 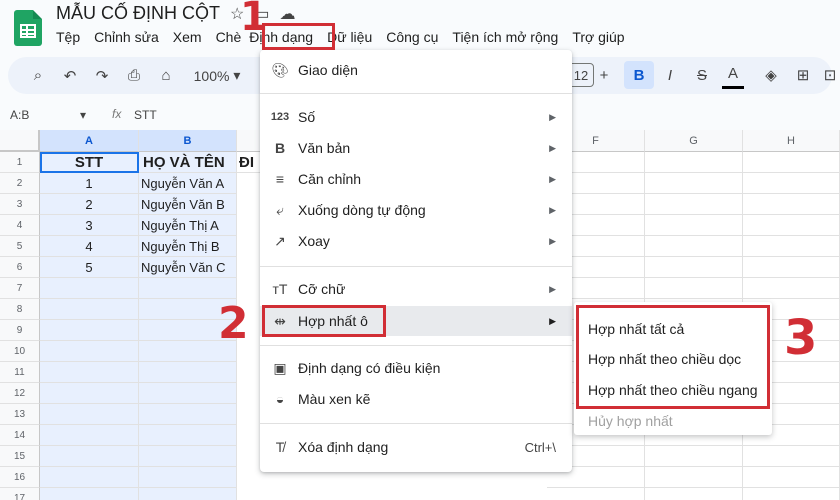 What do you see at coordinates (138, 13) in the screenshot?
I see `document-title: MẪU CỐ ĐỊNH CỘT` at bounding box center [138, 13].